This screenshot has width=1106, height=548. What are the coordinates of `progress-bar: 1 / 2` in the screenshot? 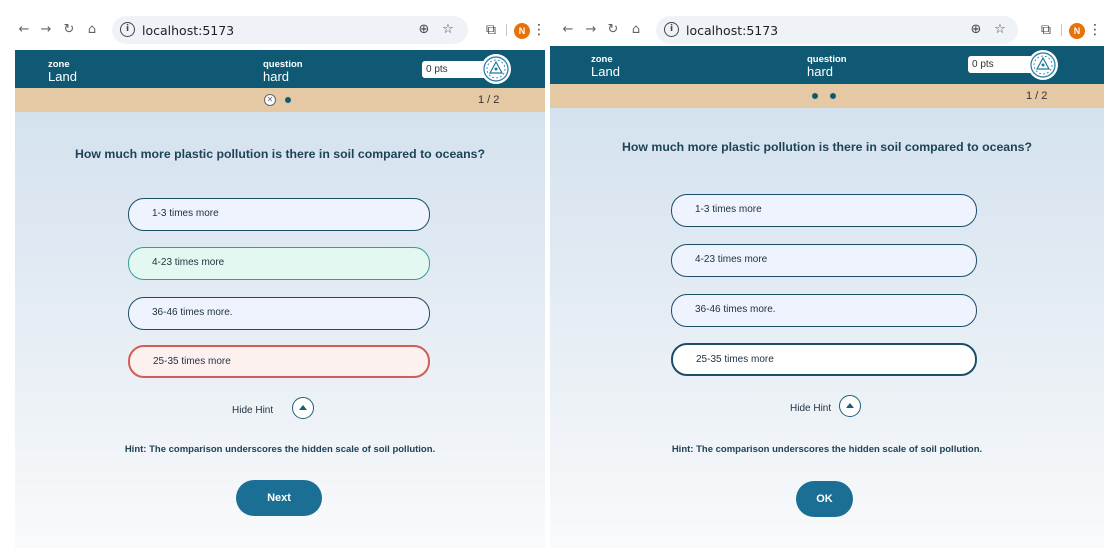 It's located at (827, 96).